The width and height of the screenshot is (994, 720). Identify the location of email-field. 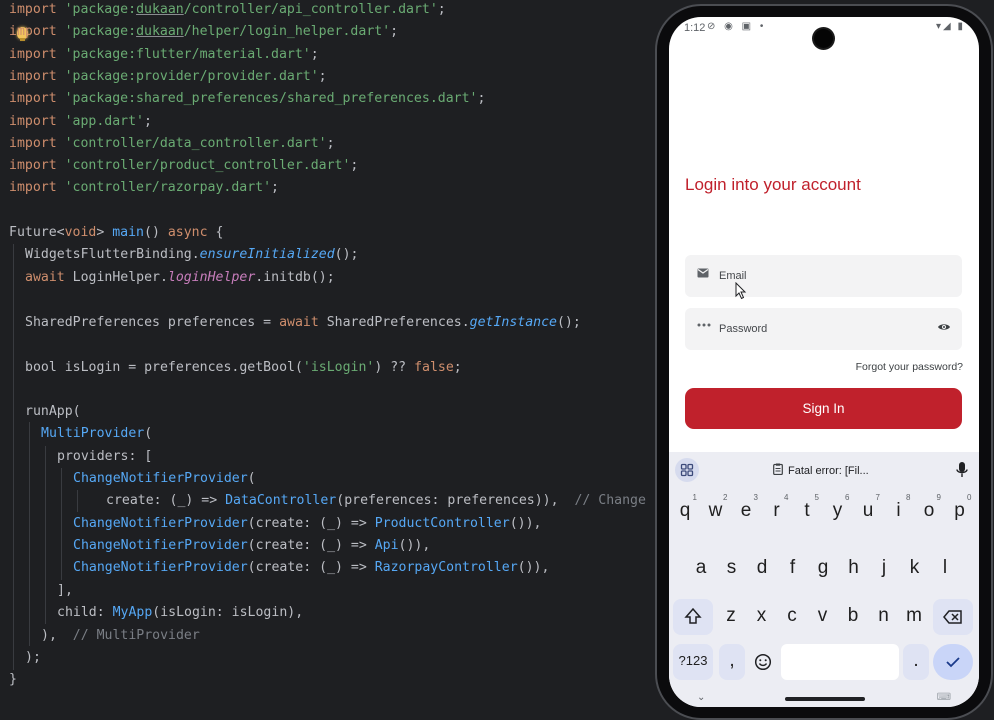
(823, 276).